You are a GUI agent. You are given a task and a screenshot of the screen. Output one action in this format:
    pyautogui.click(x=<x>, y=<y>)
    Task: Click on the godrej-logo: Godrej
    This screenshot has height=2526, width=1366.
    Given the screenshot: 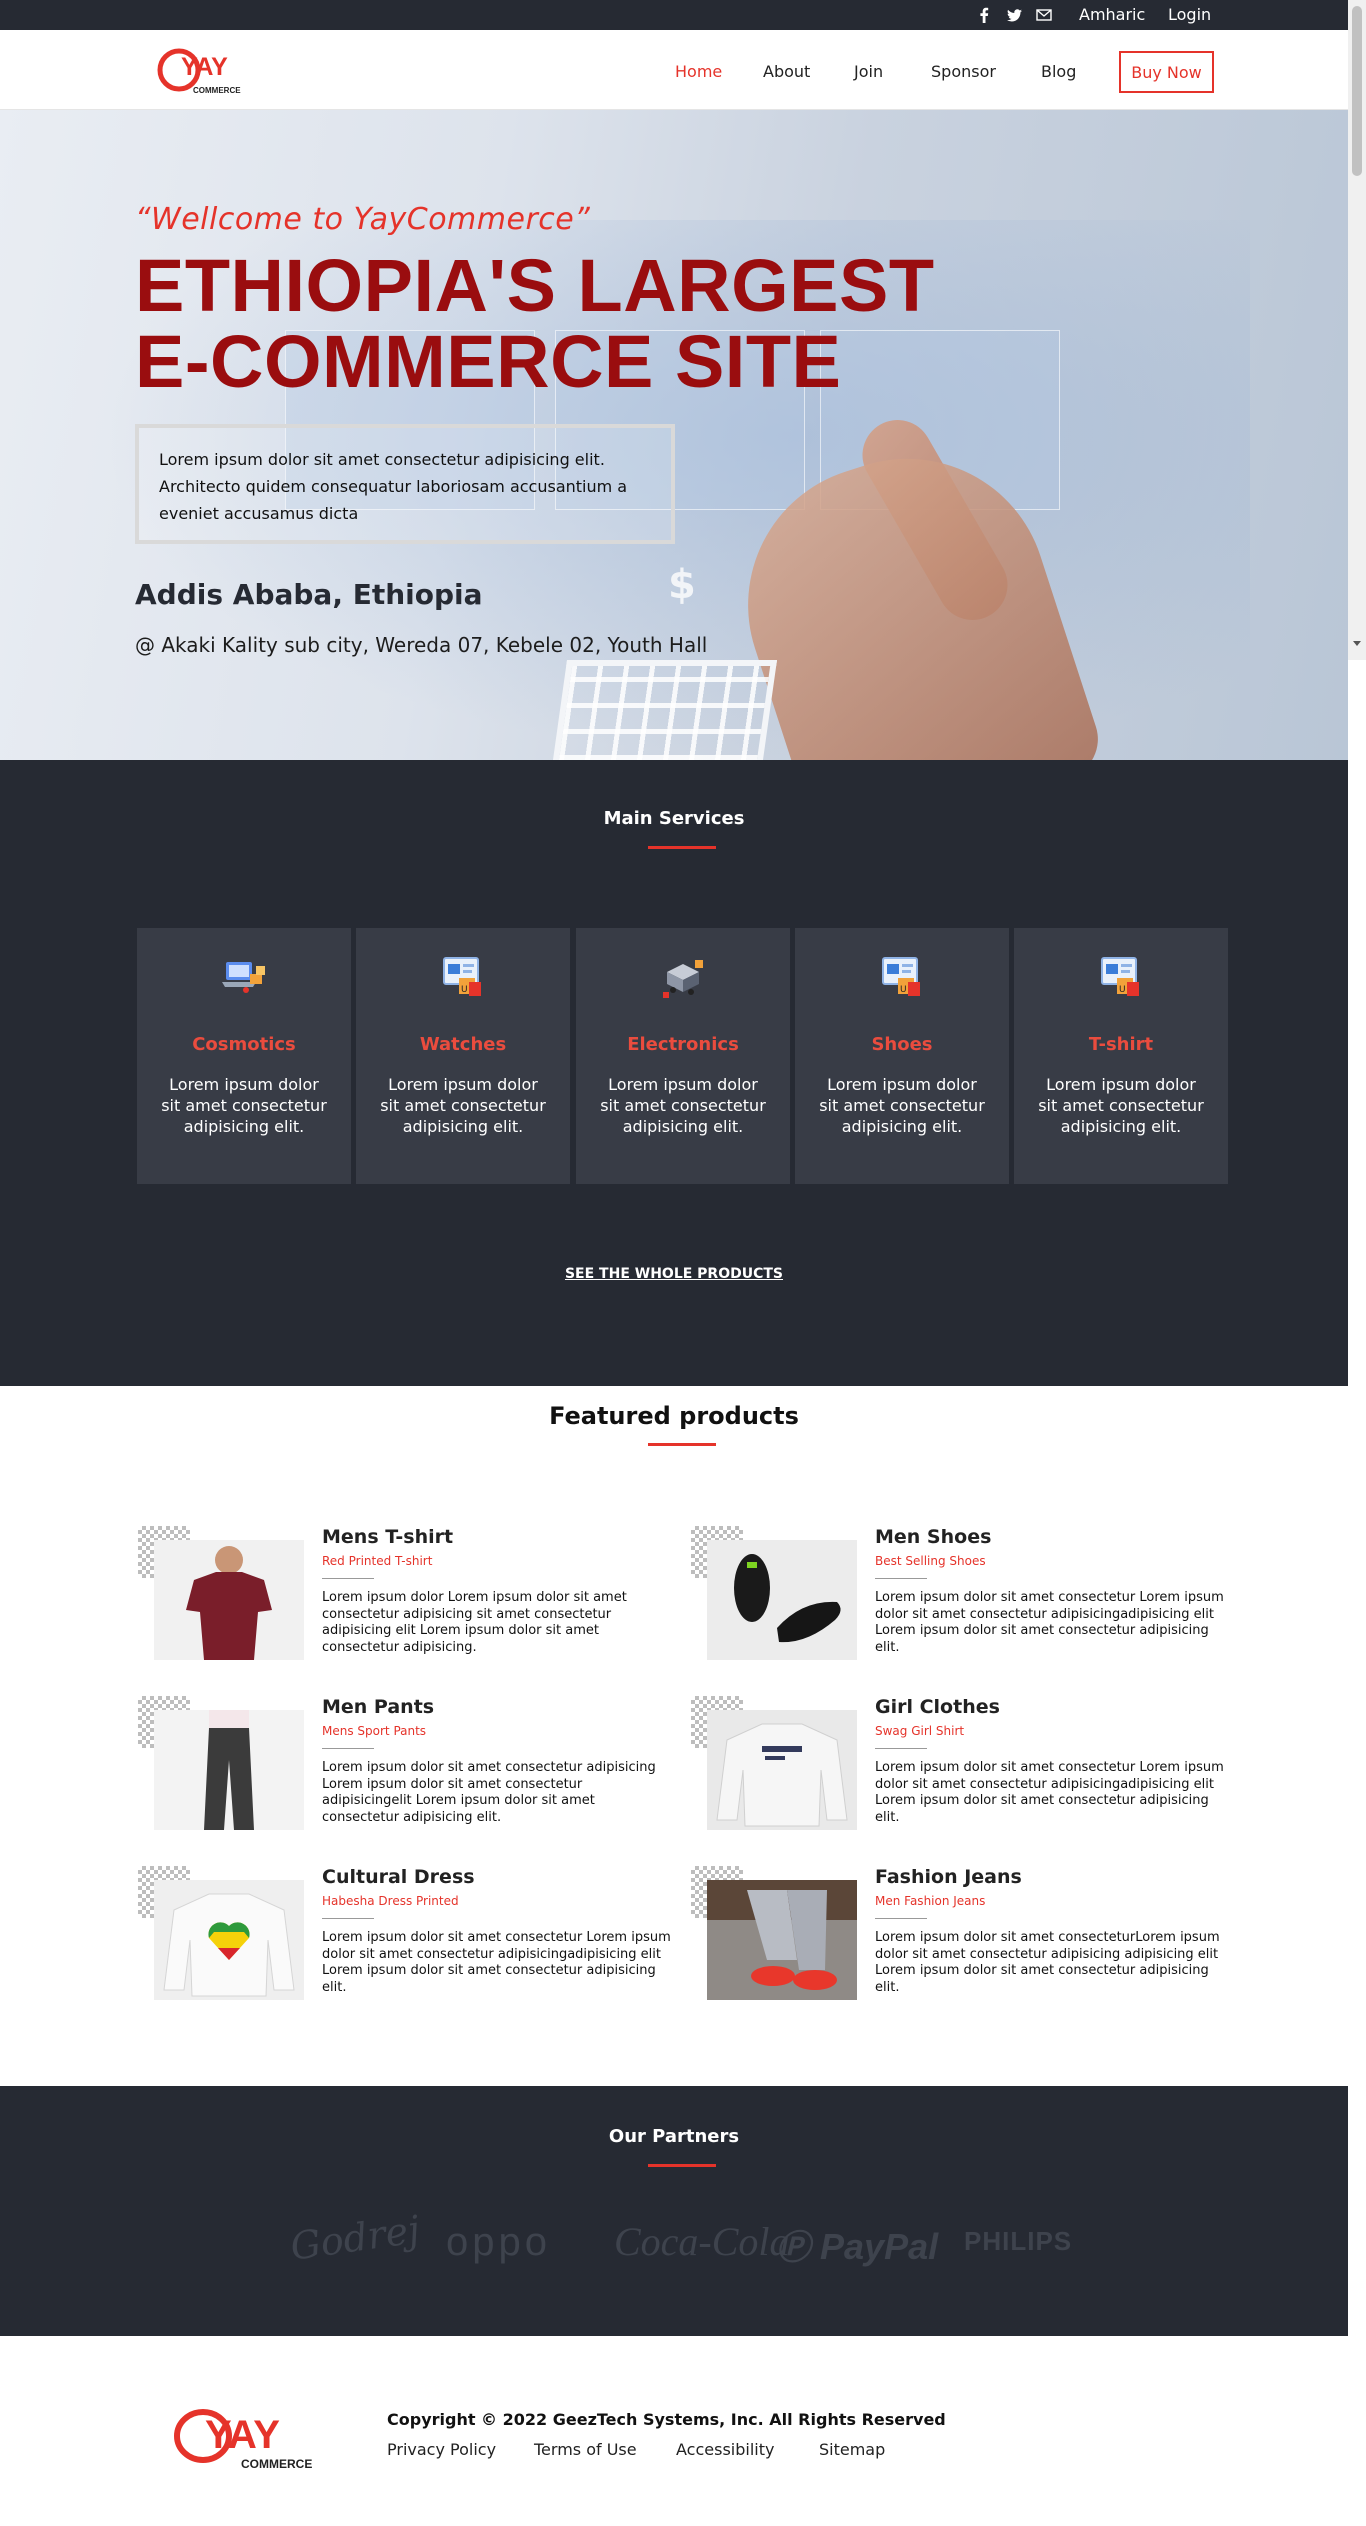 What is the action you would take?
    pyautogui.click(x=355, y=2238)
    